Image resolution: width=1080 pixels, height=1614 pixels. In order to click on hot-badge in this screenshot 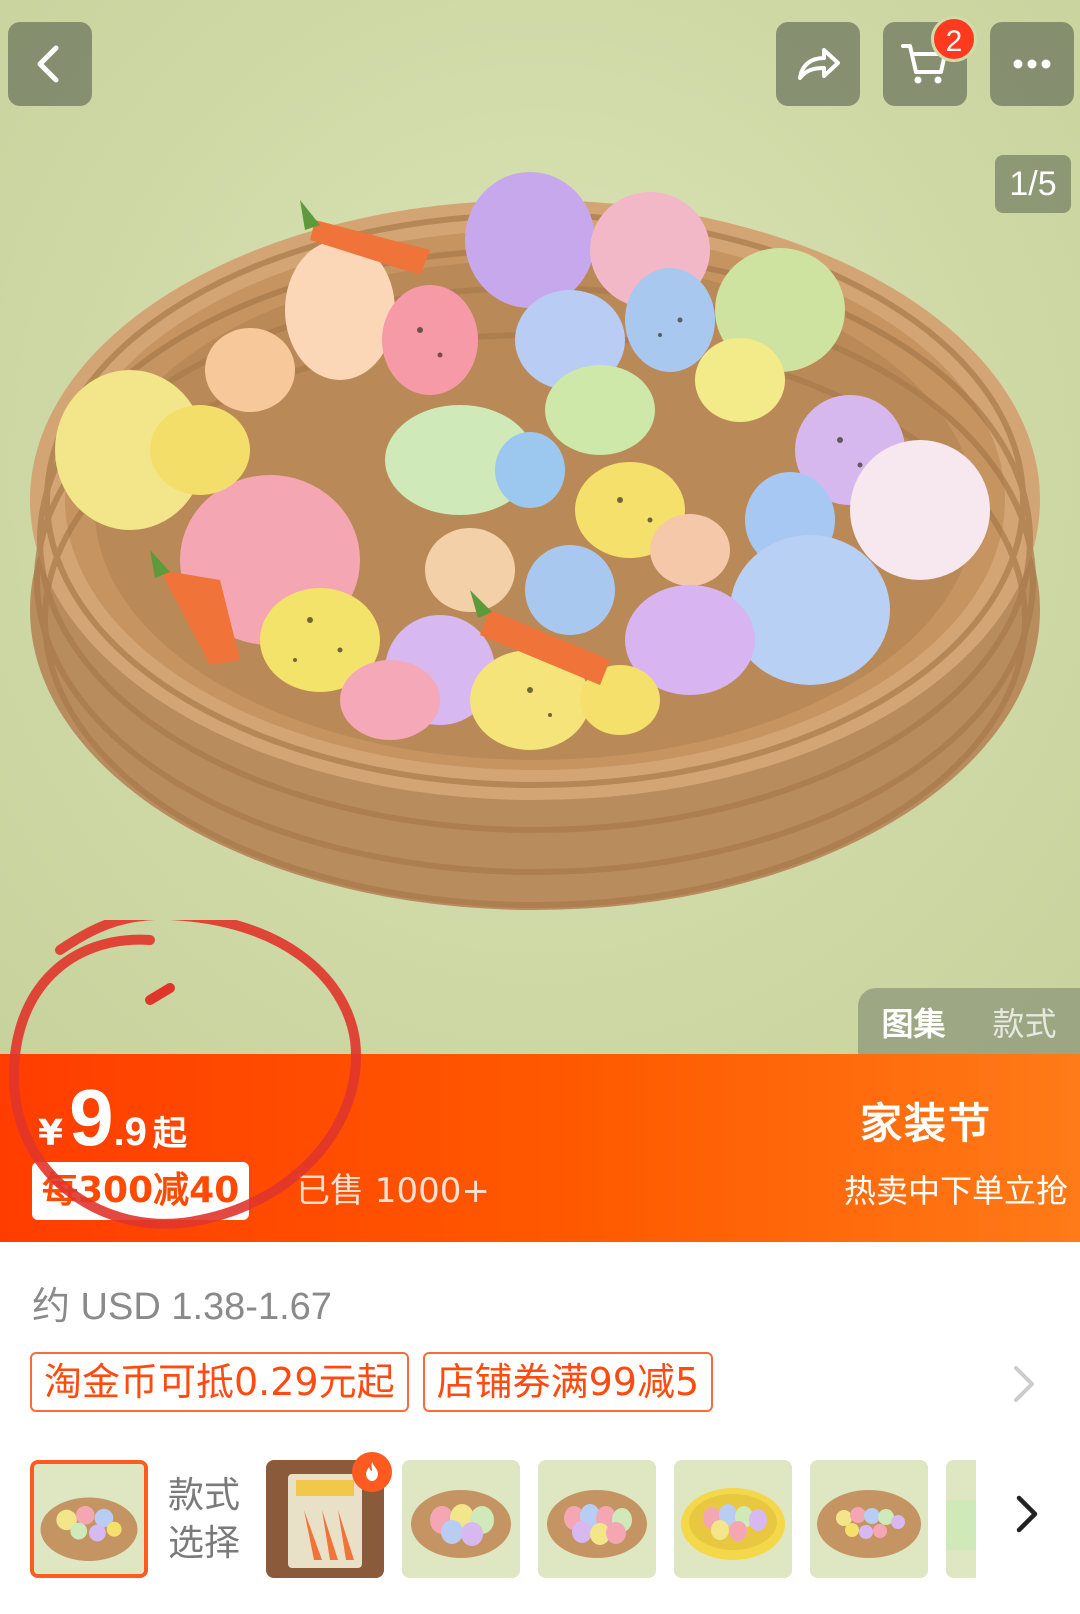, I will do `click(372, 1472)`.